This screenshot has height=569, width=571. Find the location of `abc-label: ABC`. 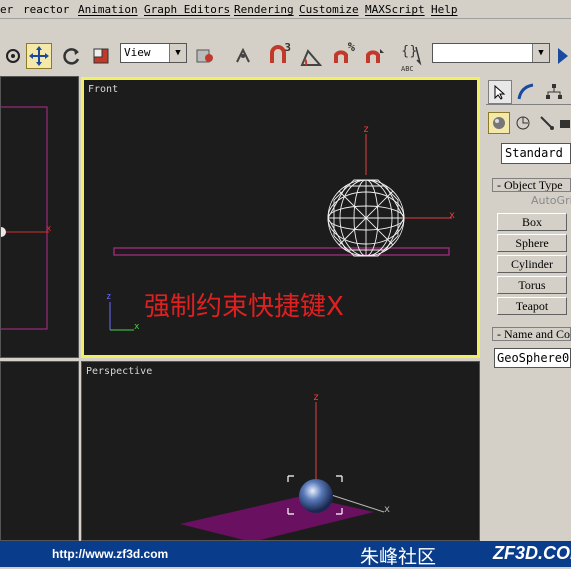

abc-label: ABC is located at coordinates (407, 69).